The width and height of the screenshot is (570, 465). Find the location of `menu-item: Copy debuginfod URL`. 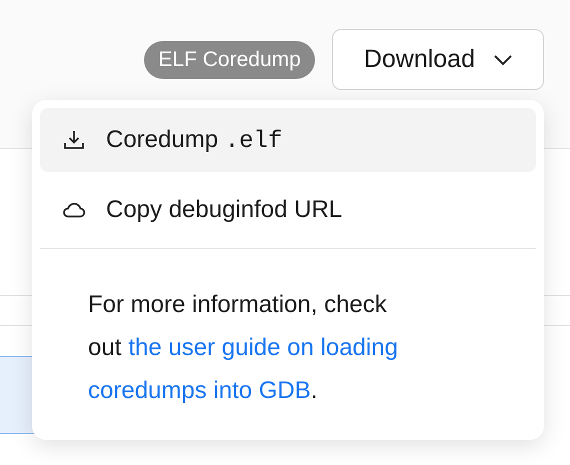

menu-item: Copy debuginfod URL is located at coordinates (288, 210).